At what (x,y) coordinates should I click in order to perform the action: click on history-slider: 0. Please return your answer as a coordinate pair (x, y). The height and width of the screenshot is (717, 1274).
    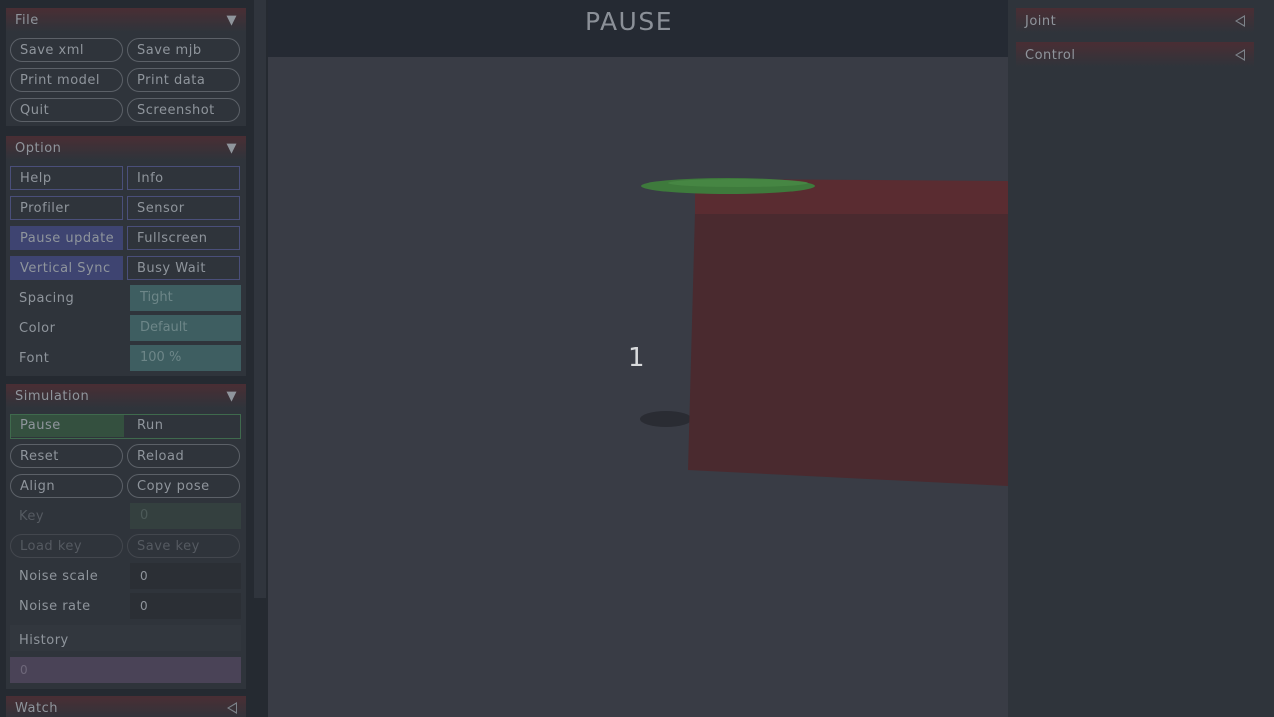
    Looking at the image, I should click on (125, 670).